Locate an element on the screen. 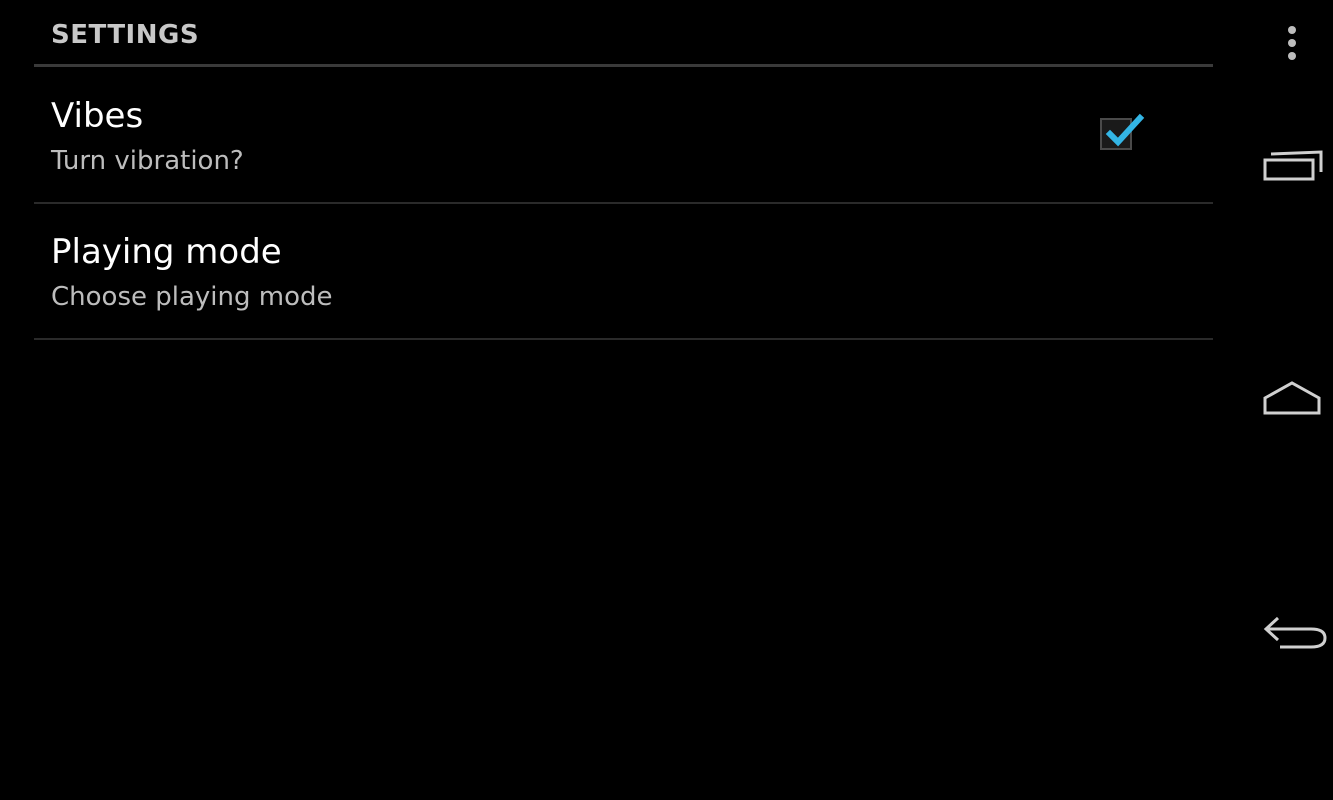  navigation-bar is located at coordinates (1290, 400).